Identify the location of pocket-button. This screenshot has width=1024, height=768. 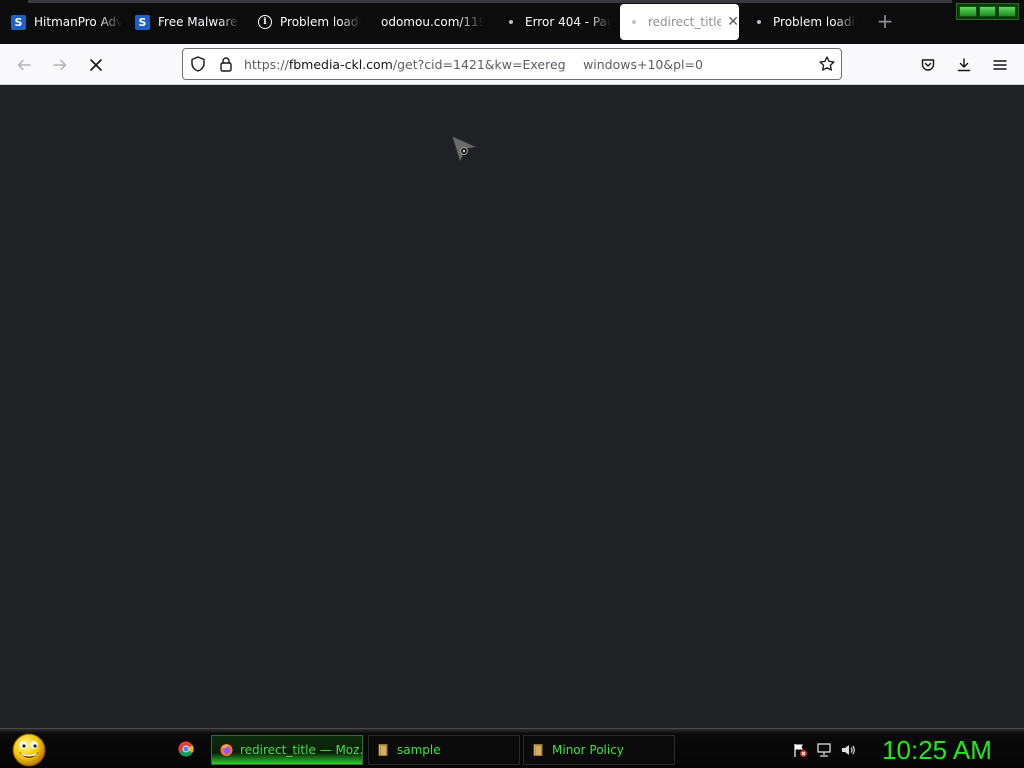
(928, 65).